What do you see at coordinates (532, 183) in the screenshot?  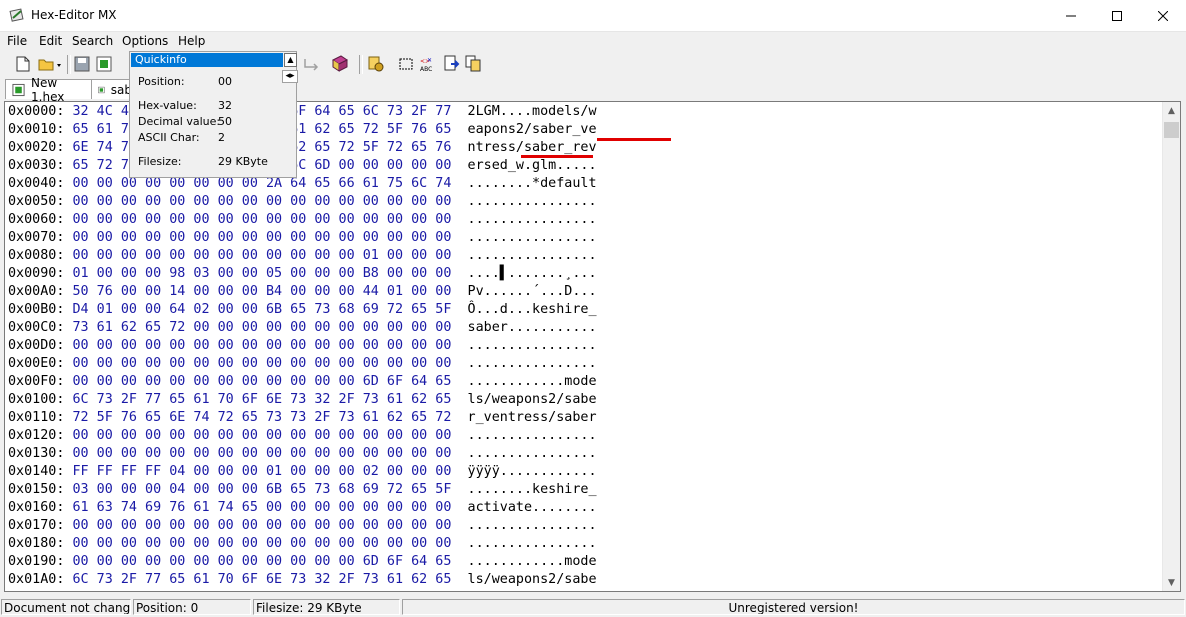 I see `row-ascii-text: ........*default` at bounding box center [532, 183].